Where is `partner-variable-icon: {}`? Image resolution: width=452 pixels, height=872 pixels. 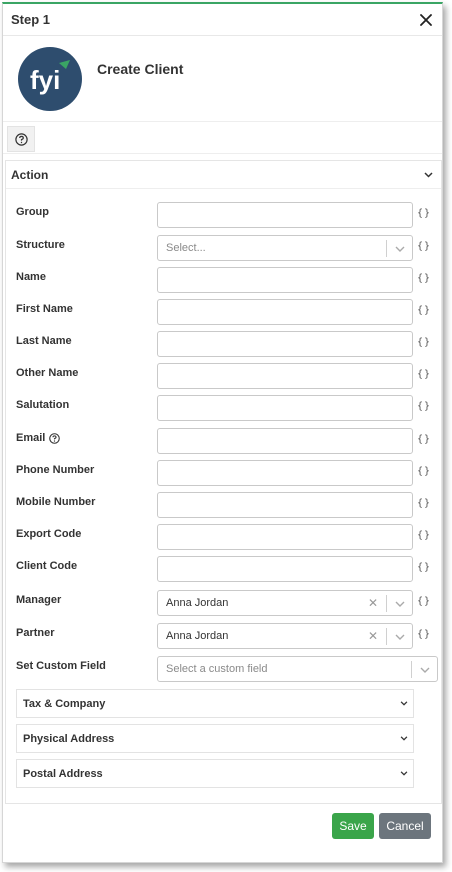 partner-variable-icon: {} is located at coordinates (424, 634).